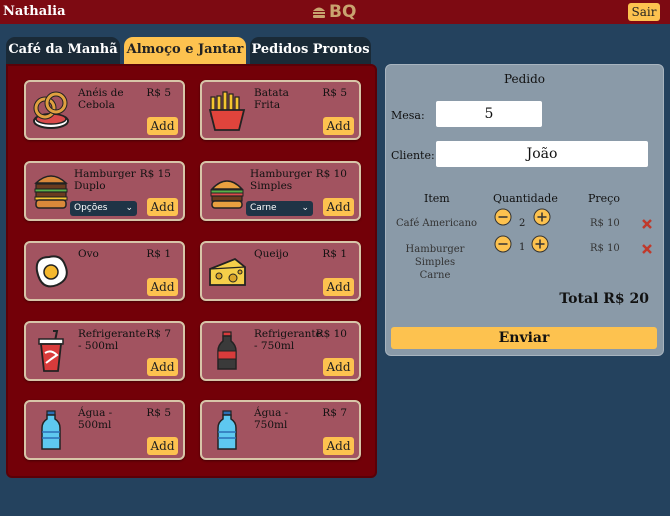 The height and width of the screenshot is (516, 670). Describe the element at coordinates (227, 111) in the screenshot. I see `french-fries-icon` at that location.